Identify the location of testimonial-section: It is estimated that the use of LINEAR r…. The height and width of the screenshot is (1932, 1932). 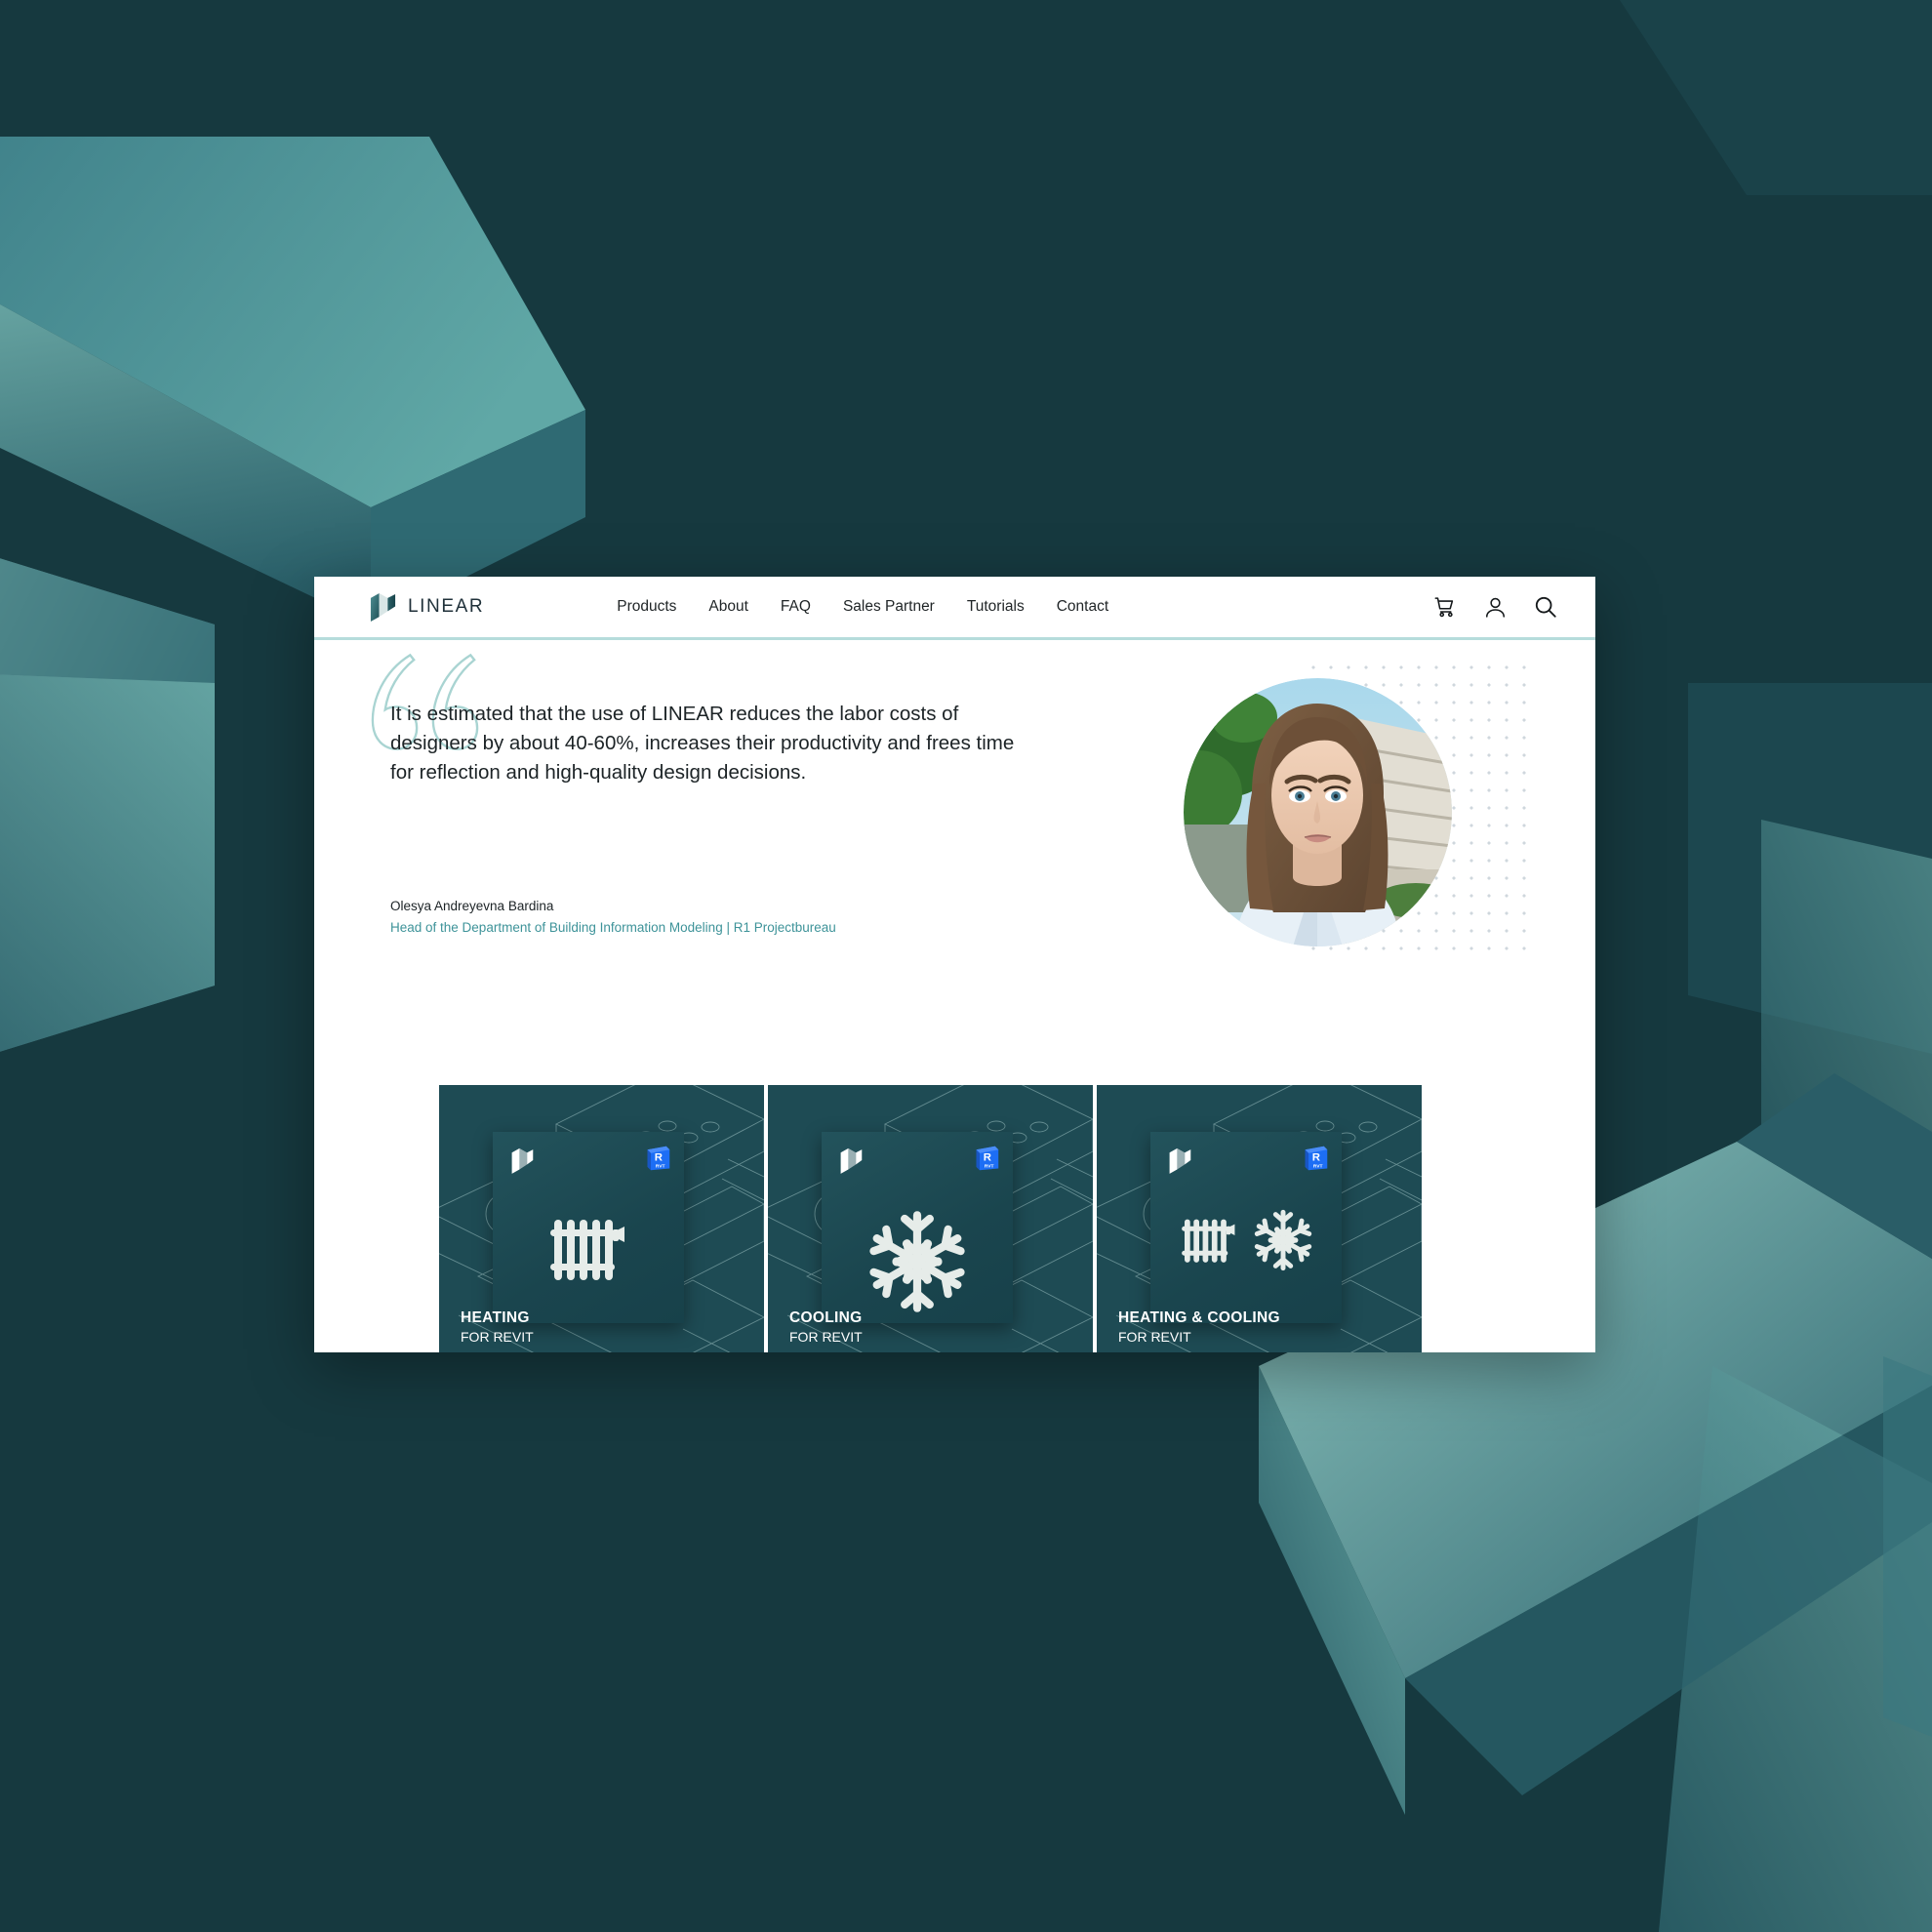
(954, 827).